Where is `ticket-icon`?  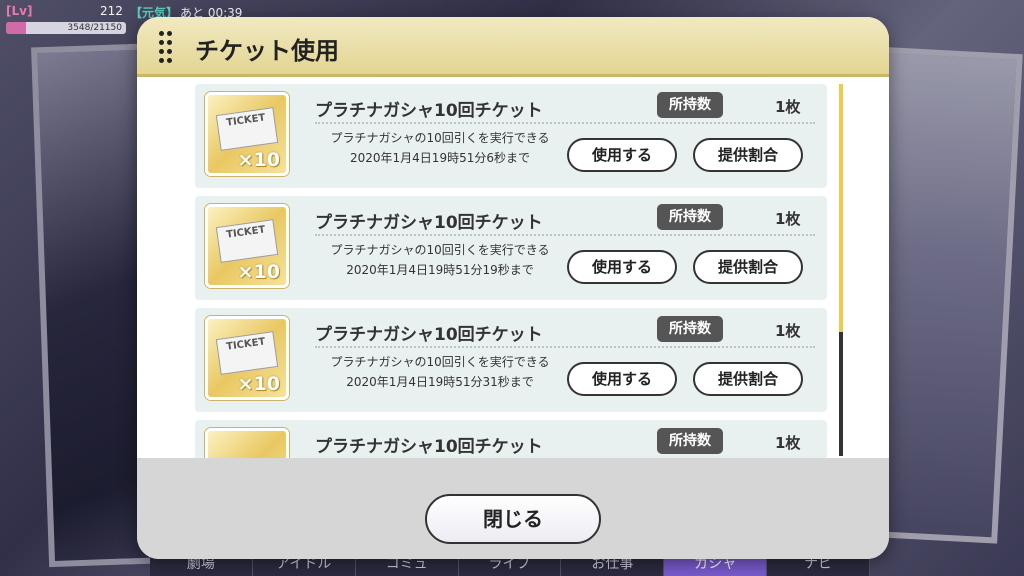 ticket-icon is located at coordinates (247, 443).